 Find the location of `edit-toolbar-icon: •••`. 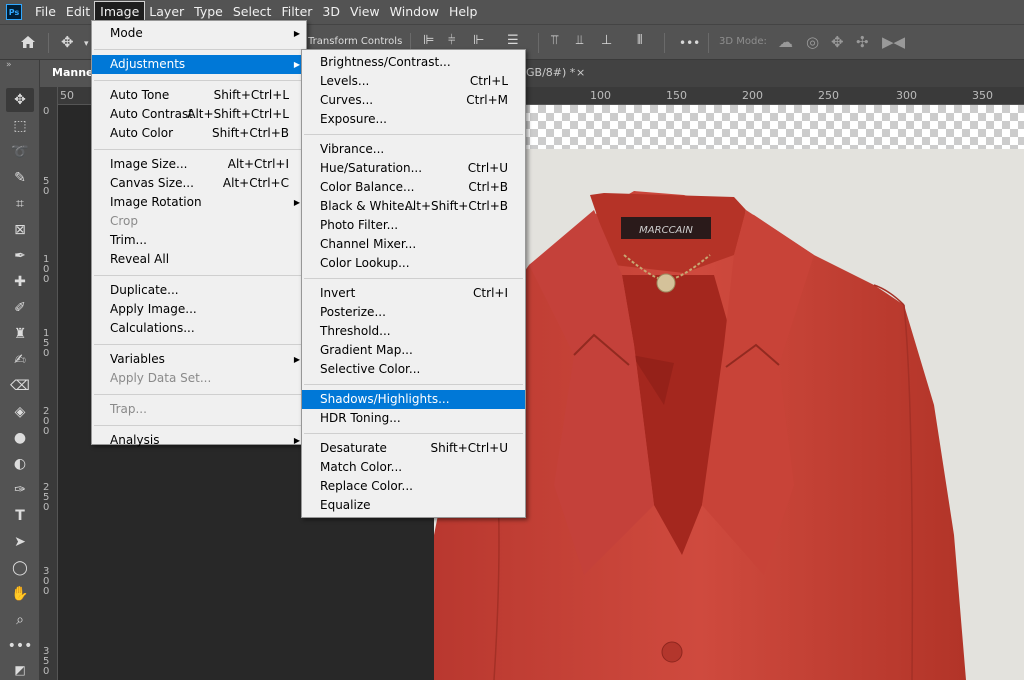

edit-toolbar-icon: ••• is located at coordinates (20, 646).